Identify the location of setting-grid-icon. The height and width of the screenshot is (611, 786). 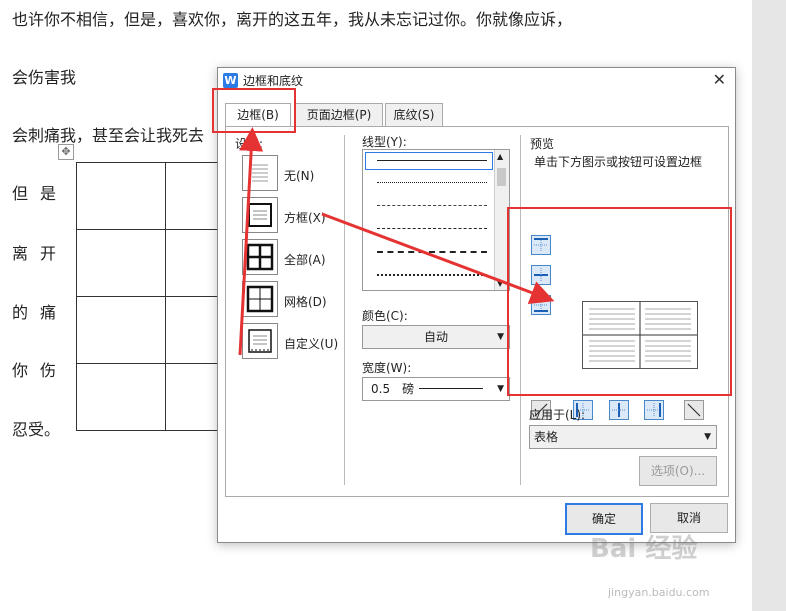
(260, 299).